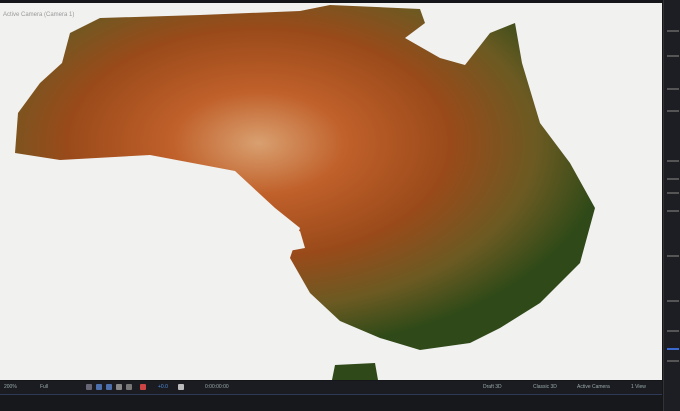 This screenshot has height=411, width=680. I want to click on channel-icon, so click(129, 387).